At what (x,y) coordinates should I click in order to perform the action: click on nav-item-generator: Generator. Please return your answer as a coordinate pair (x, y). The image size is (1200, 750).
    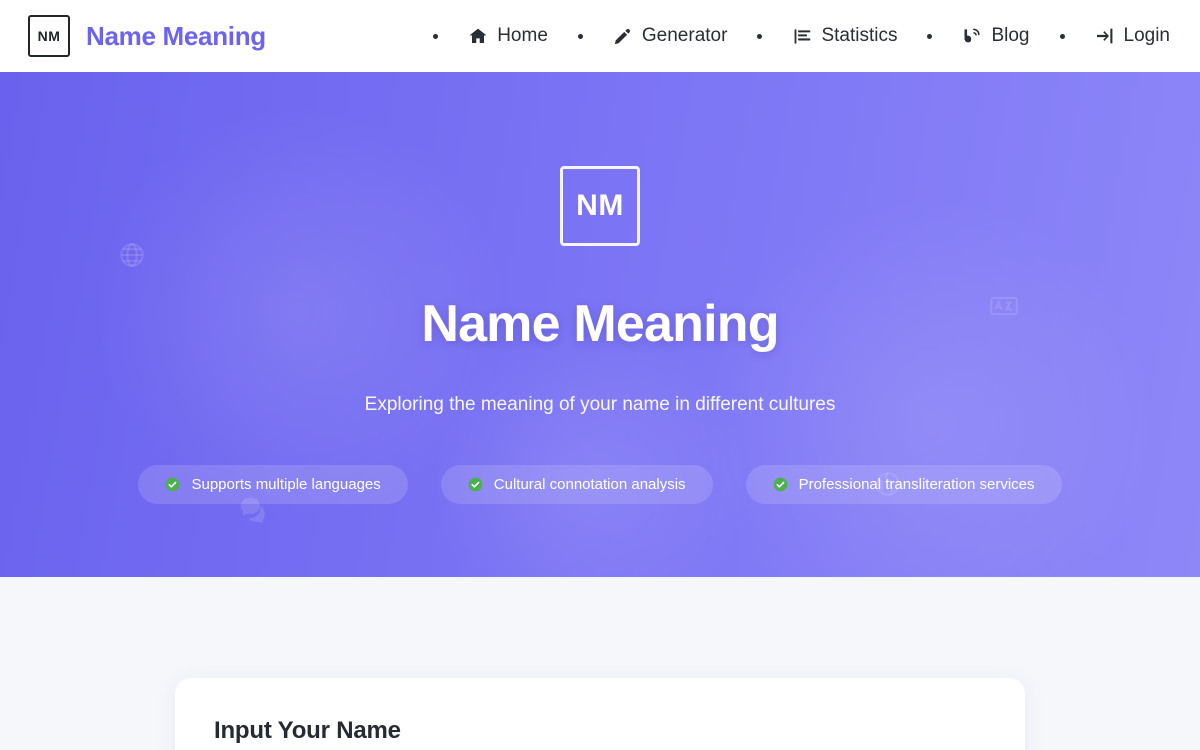
    Looking at the image, I should click on (670, 36).